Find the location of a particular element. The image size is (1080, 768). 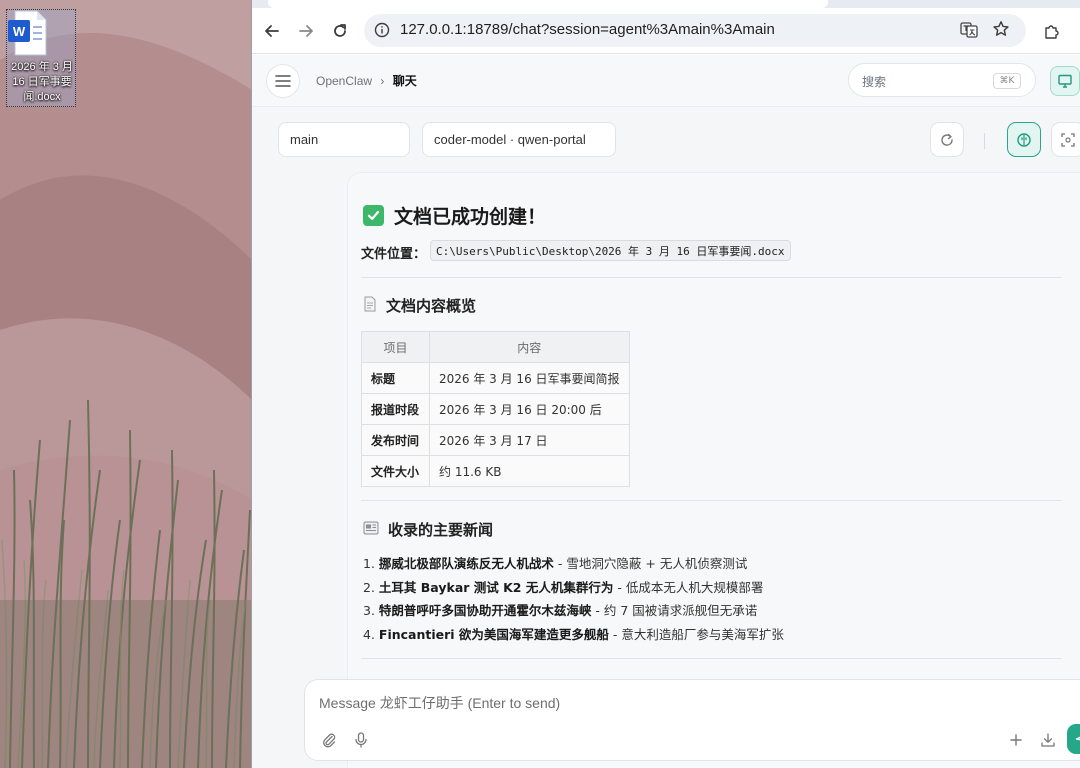

newspaper-icon is located at coordinates (371, 530).